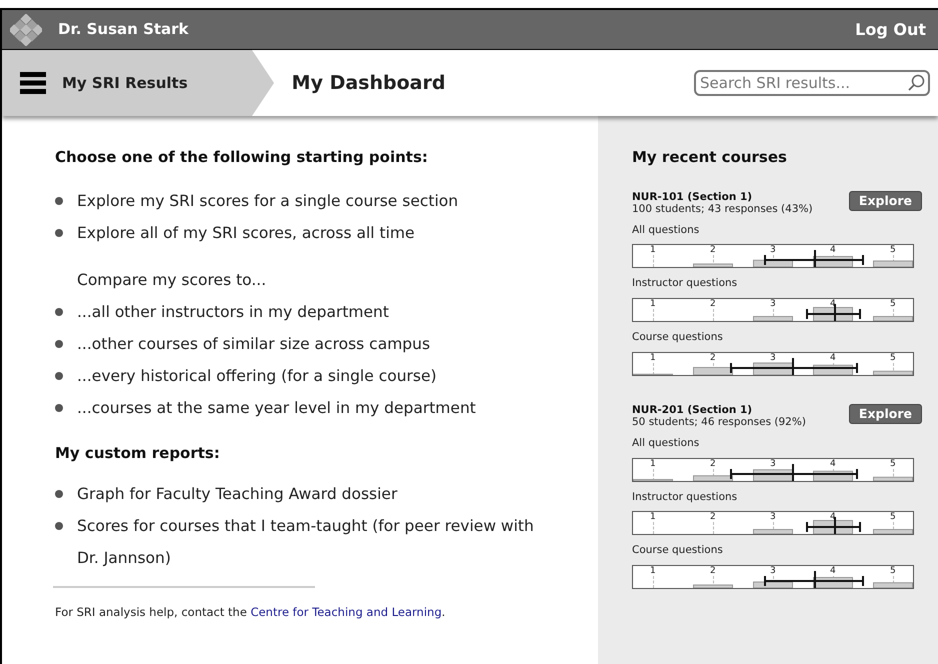  What do you see at coordinates (138, 453) in the screenshot?
I see `section-heading: My custom reports:` at bounding box center [138, 453].